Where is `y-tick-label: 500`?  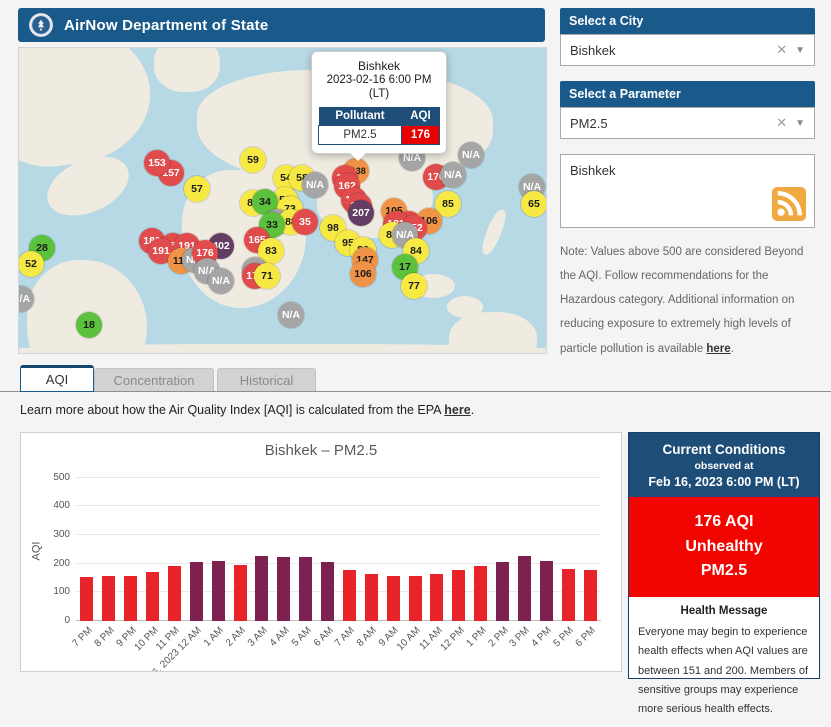
y-tick-label: 500 is located at coordinates (61, 477).